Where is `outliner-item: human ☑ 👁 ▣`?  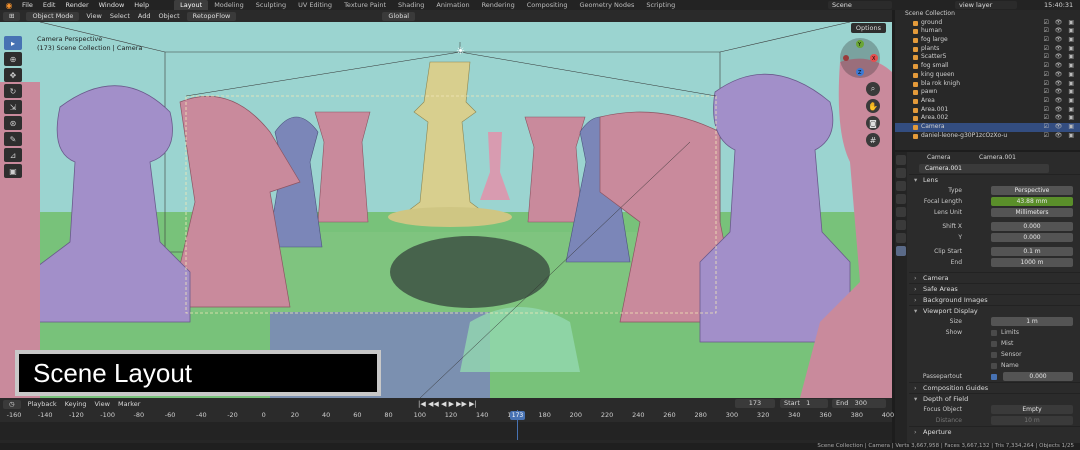 outliner-item: human ☑ 👁 ▣ is located at coordinates (987, 31).